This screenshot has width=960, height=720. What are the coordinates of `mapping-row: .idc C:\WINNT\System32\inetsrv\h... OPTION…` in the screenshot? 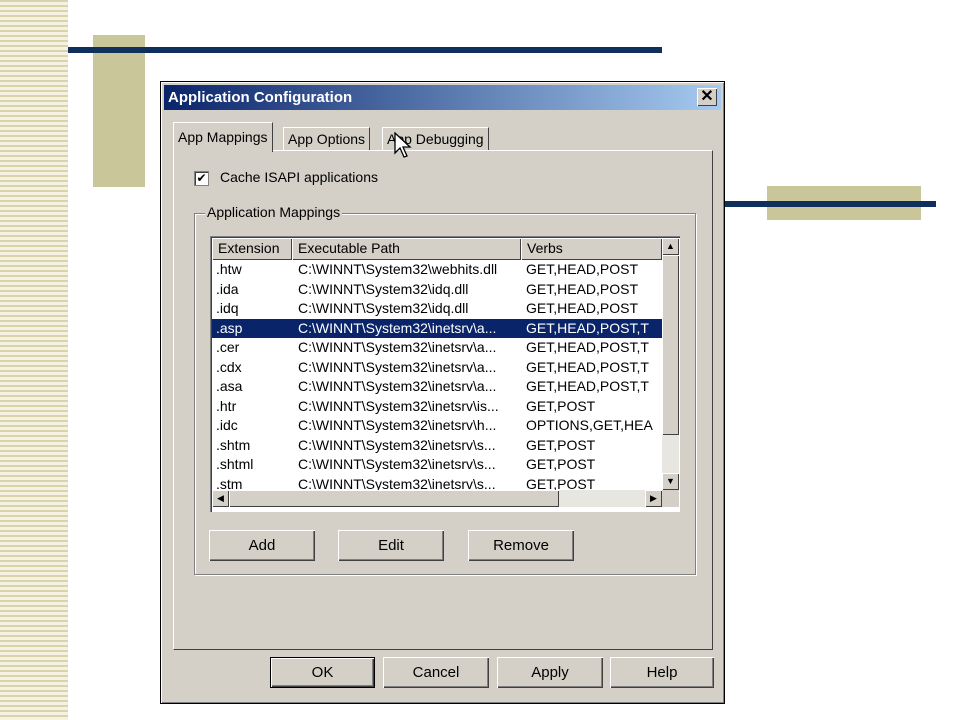 It's located at (437, 425).